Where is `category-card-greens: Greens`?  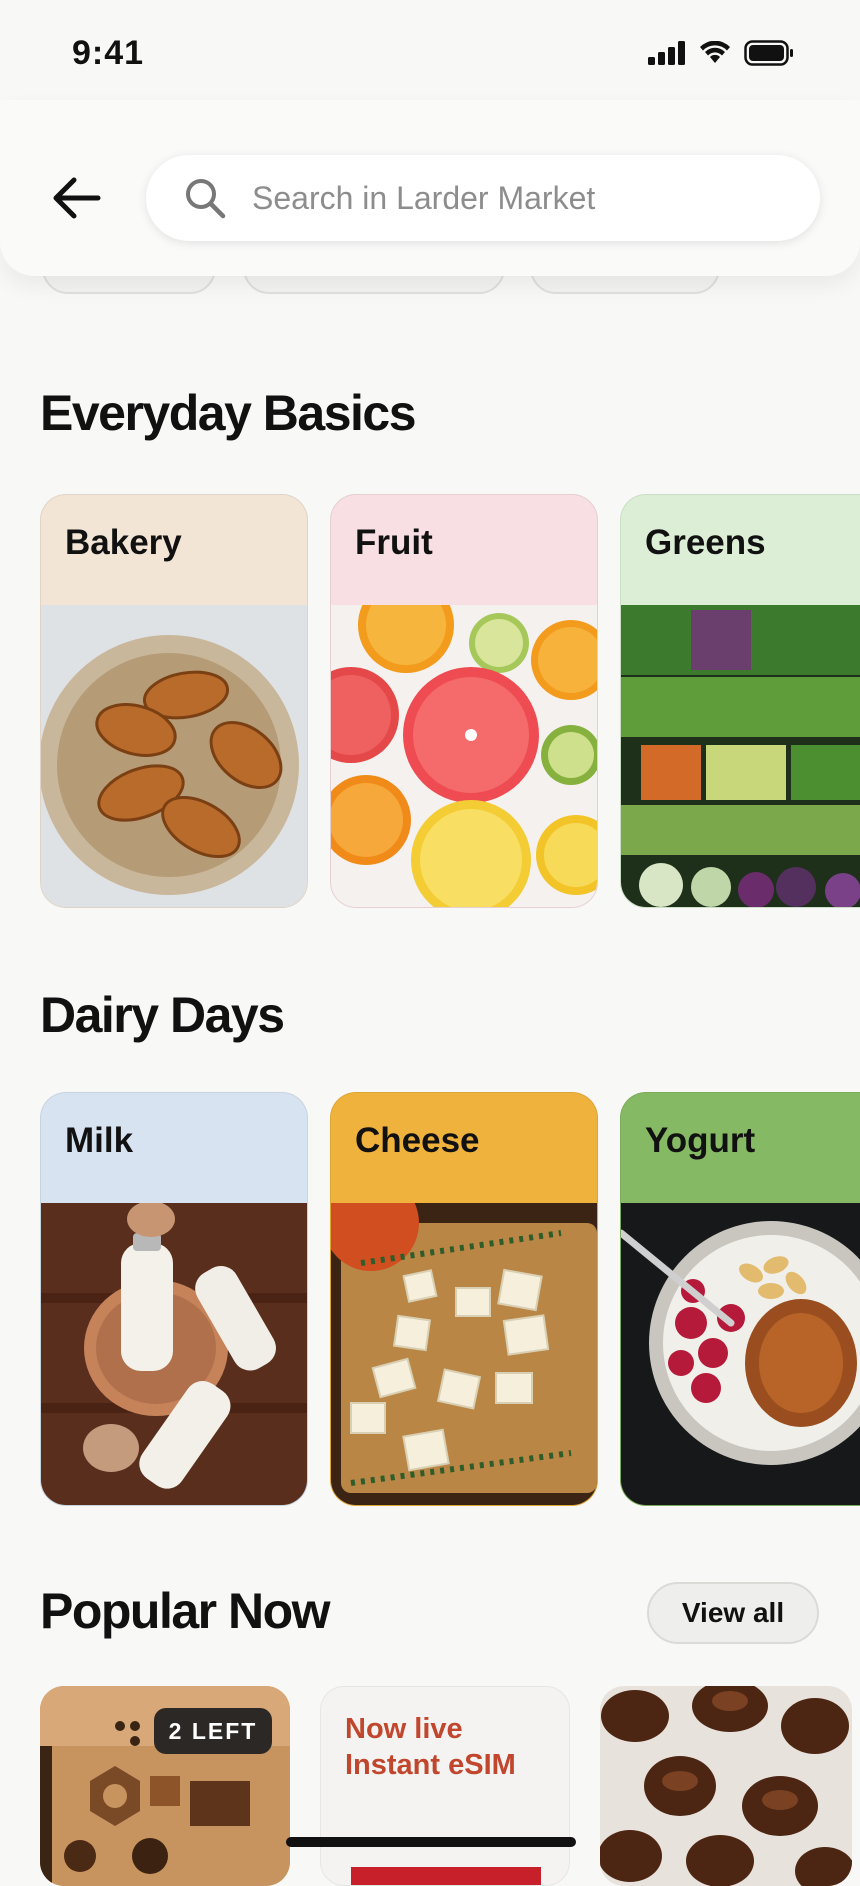
category-card-greens: Greens is located at coordinates (740, 701).